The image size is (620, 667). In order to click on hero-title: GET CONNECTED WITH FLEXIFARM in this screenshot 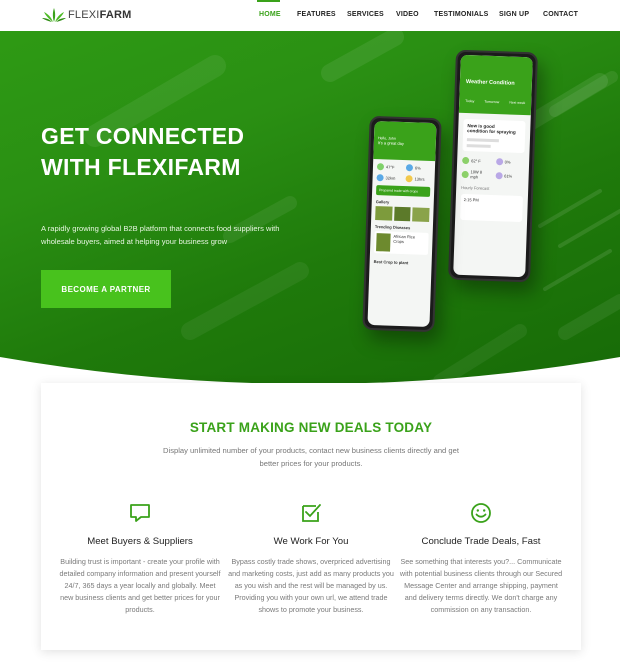, I will do `click(142, 152)`.